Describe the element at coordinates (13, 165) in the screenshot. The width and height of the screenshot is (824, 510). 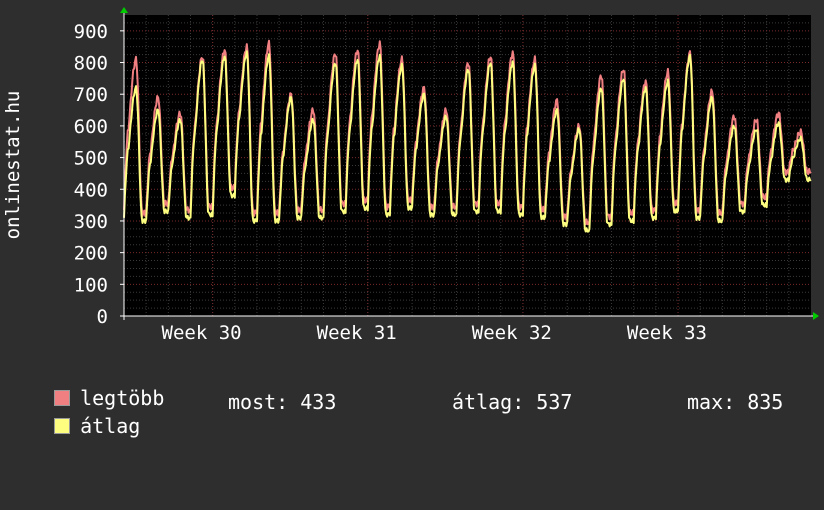
I see `y-axis-label: onlinestat.hu` at that location.